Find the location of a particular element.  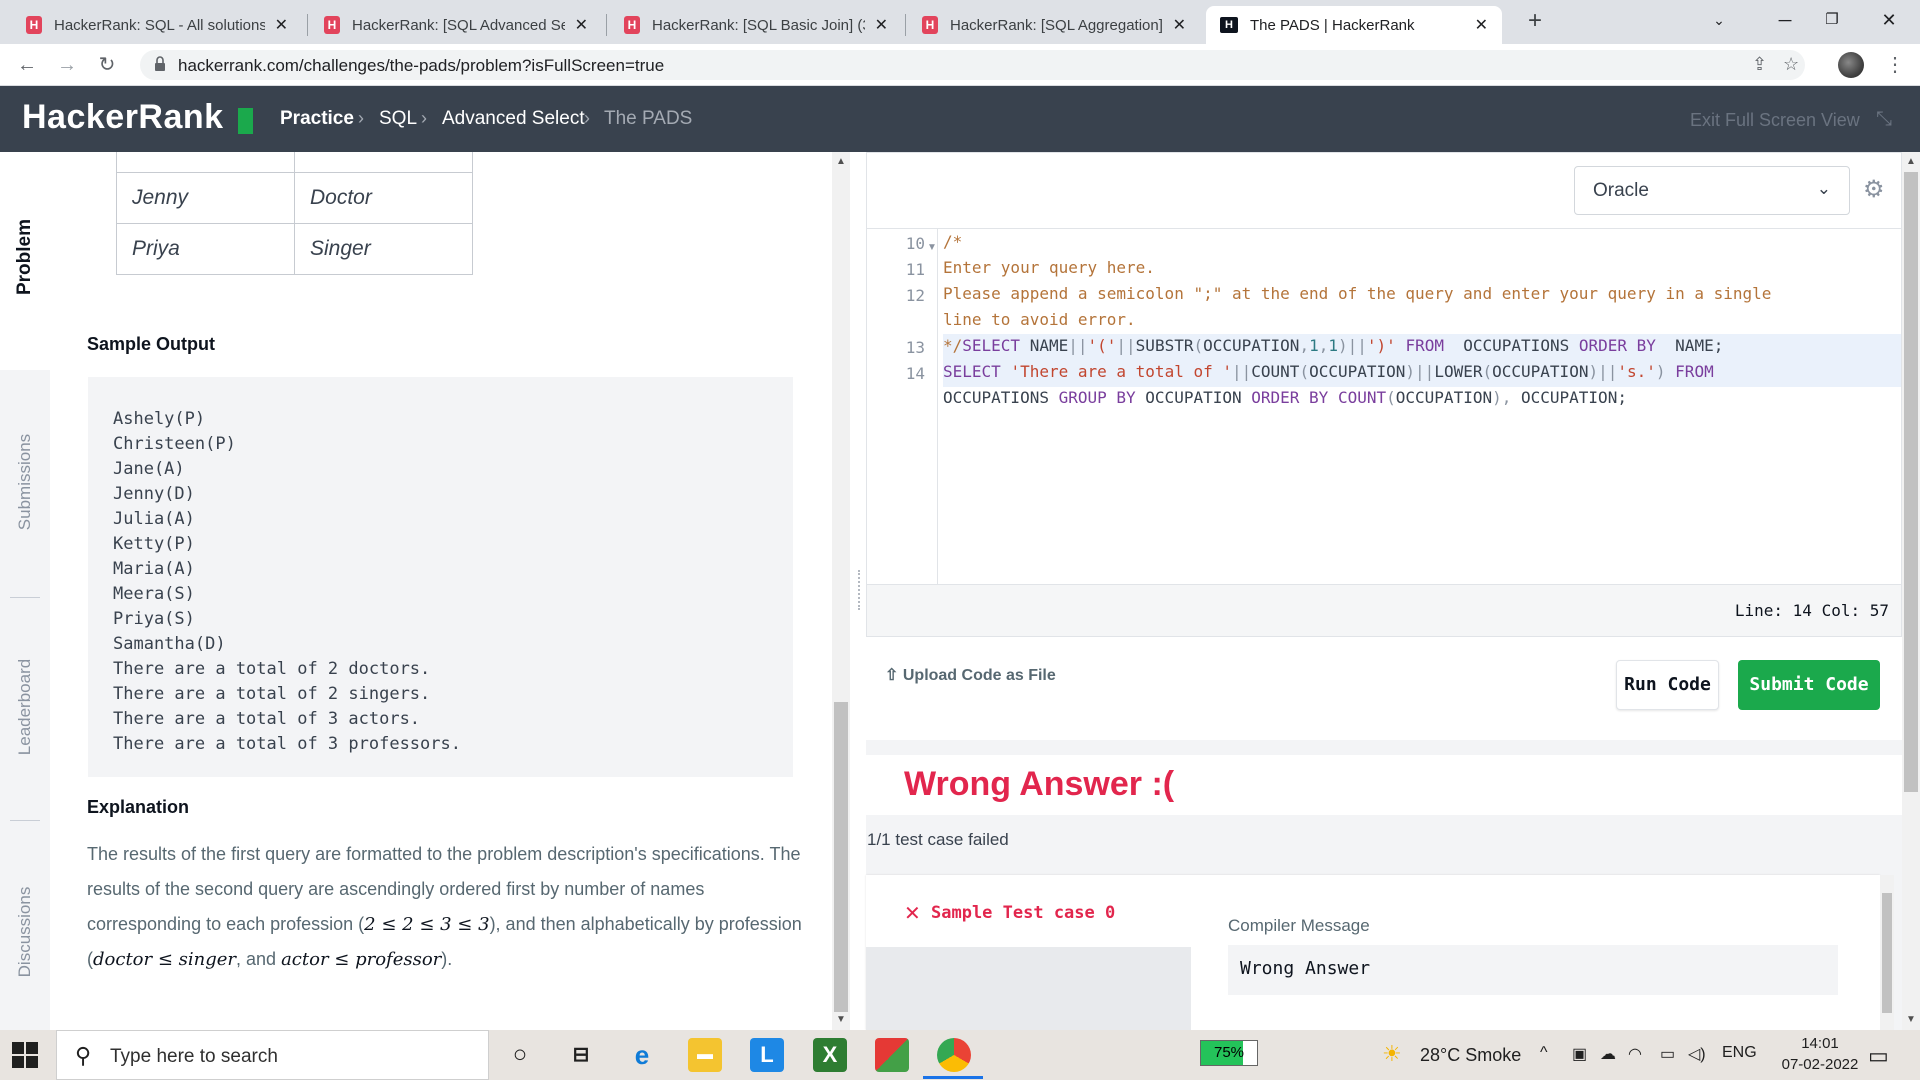

breadcrumb-sql: SQL is located at coordinates (398, 119).